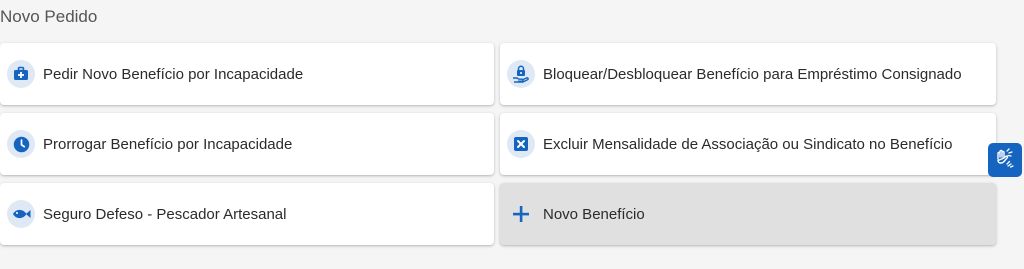 This screenshot has width=1024, height=269. I want to click on sign-language-hands-icon, so click(1005, 160).